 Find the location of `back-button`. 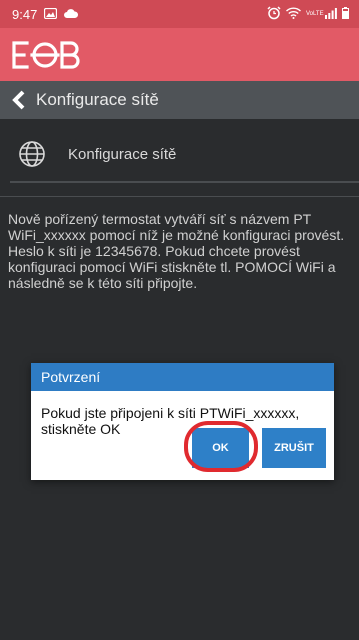

back-button is located at coordinates (19, 100).